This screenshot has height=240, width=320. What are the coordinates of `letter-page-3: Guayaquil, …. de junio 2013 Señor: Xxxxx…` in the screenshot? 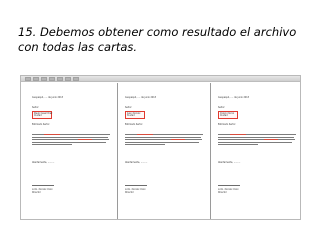 It's located at (257, 154).